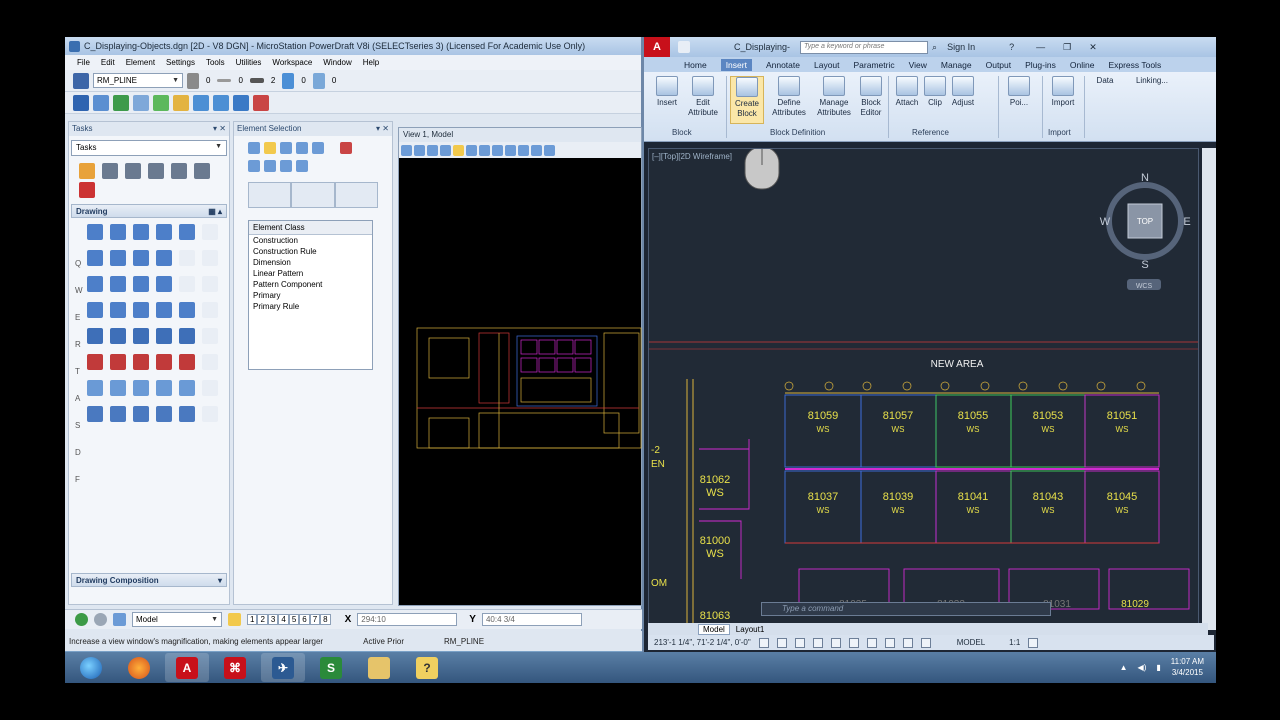 The width and height of the screenshot is (1280, 720). Describe the element at coordinates (140, 62) in the screenshot. I see `menu-element: Element` at that location.